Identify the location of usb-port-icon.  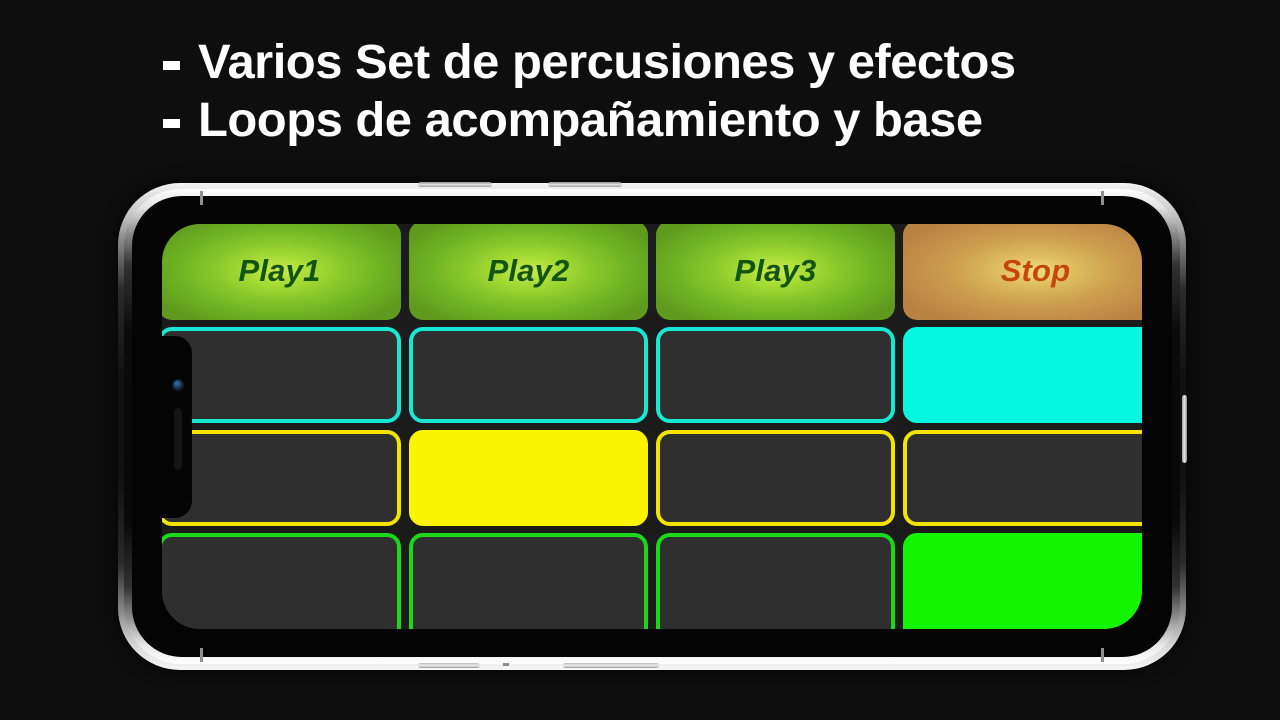
(449, 665).